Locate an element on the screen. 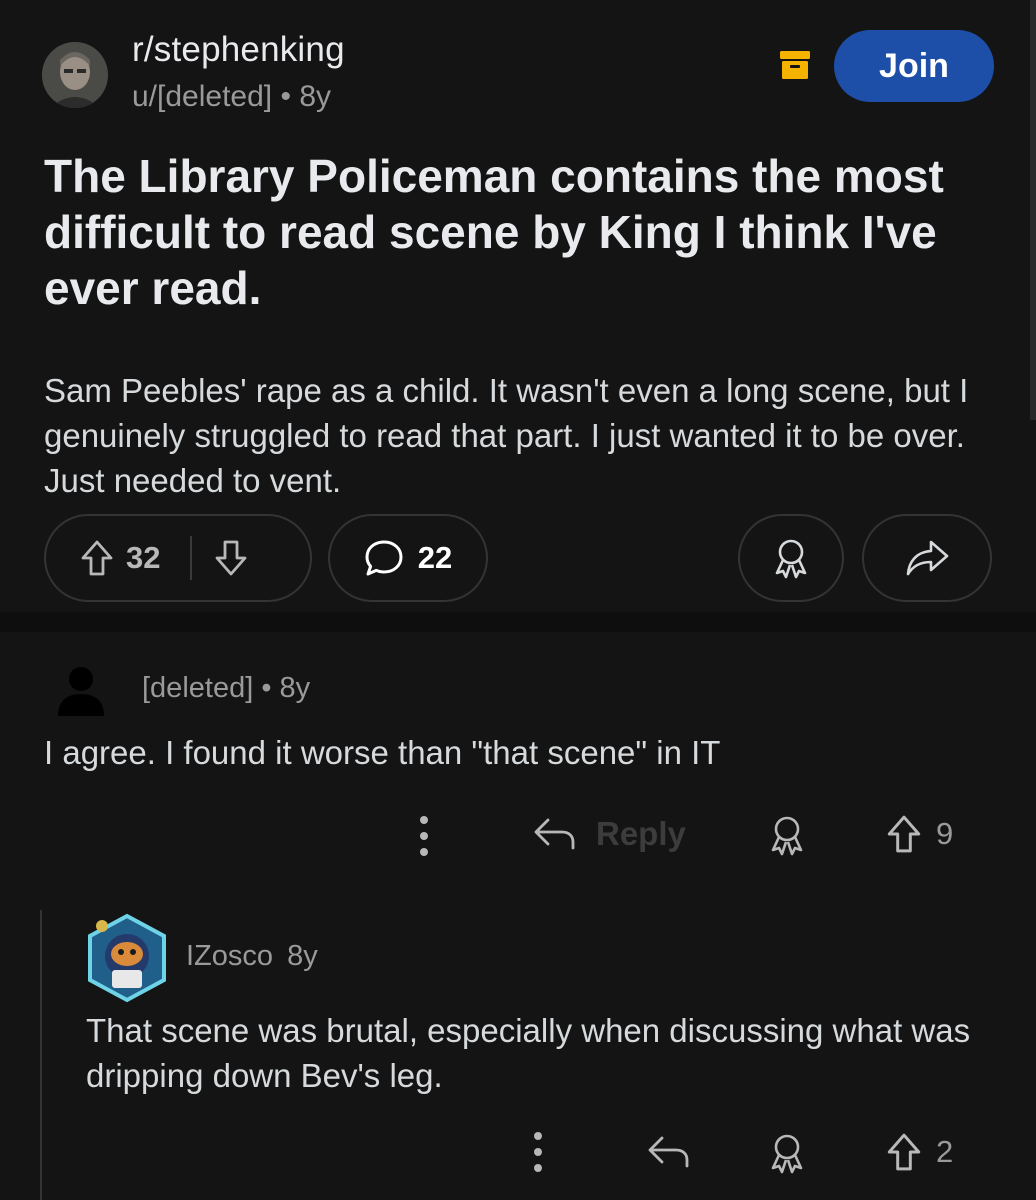 Image resolution: width=1036 pixels, height=1200 pixels. share-icon is located at coordinates (927, 558).